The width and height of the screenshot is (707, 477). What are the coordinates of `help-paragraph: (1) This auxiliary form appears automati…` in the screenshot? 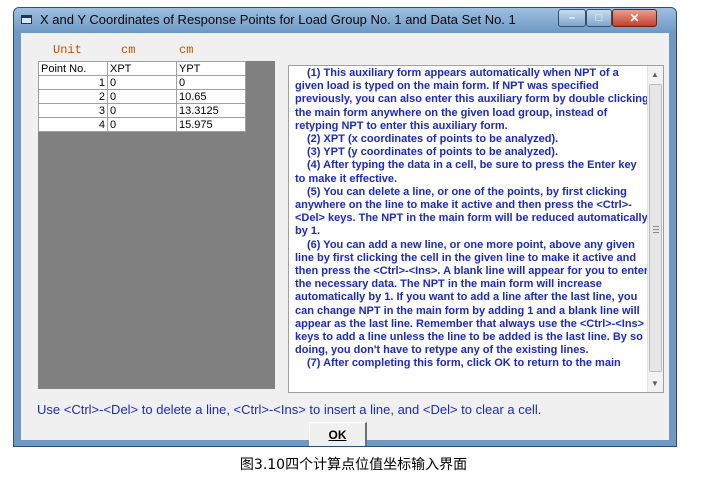 It's located at (472, 99).